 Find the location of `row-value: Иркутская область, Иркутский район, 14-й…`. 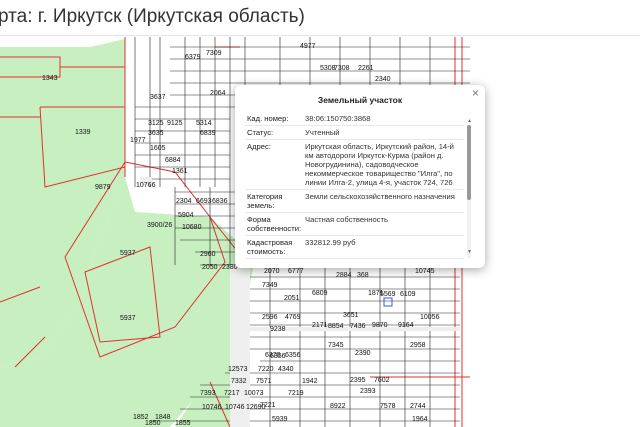

row-value: Иркутская область, Иркутский район, 14-й… is located at coordinates (383, 164).